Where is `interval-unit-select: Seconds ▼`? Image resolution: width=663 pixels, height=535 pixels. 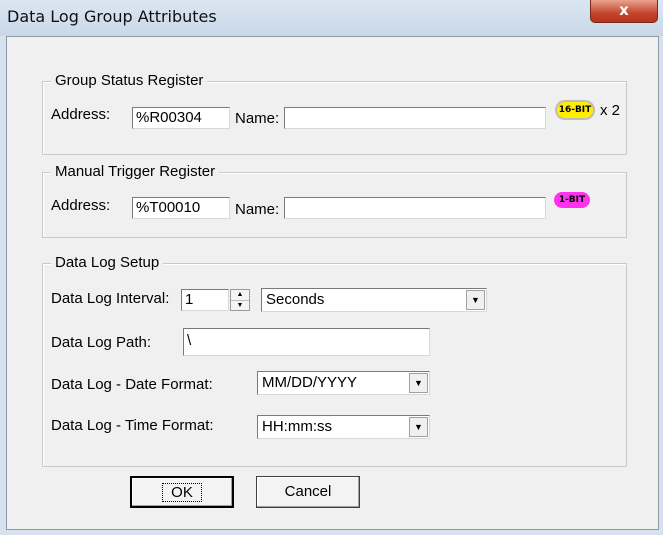 interval-unit-select: Seconds ▼ is located at coordinates (374, 300).